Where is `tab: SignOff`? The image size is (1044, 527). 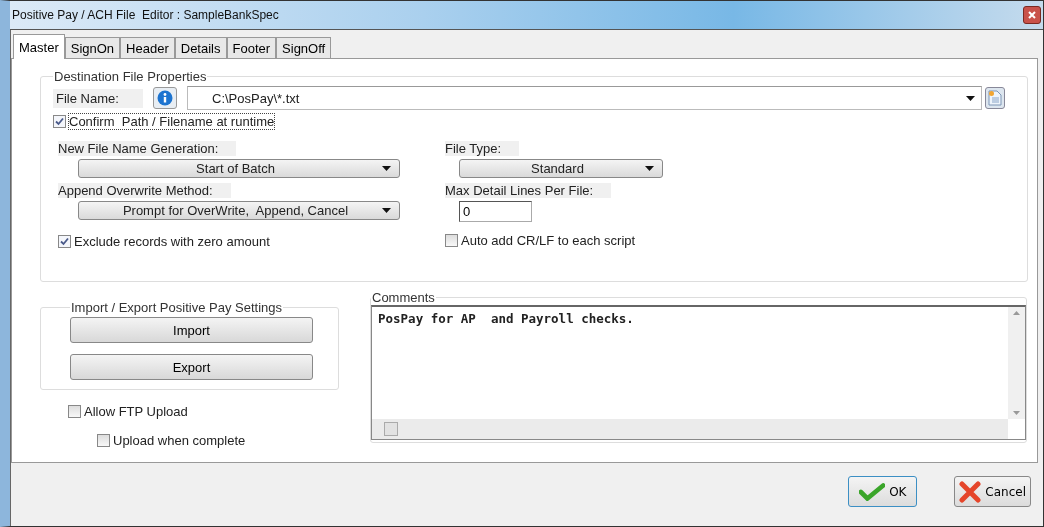 tab: SignOff is located at coordinates (304, 47).